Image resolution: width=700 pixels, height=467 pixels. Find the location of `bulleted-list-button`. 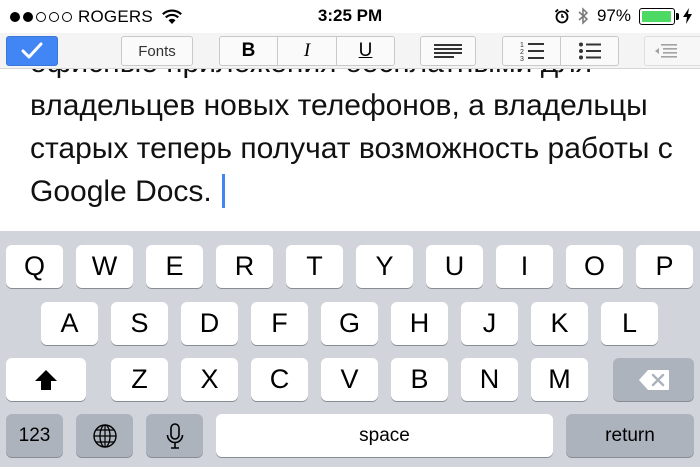

bulleted-list-button is located at coordinates (589, 51).